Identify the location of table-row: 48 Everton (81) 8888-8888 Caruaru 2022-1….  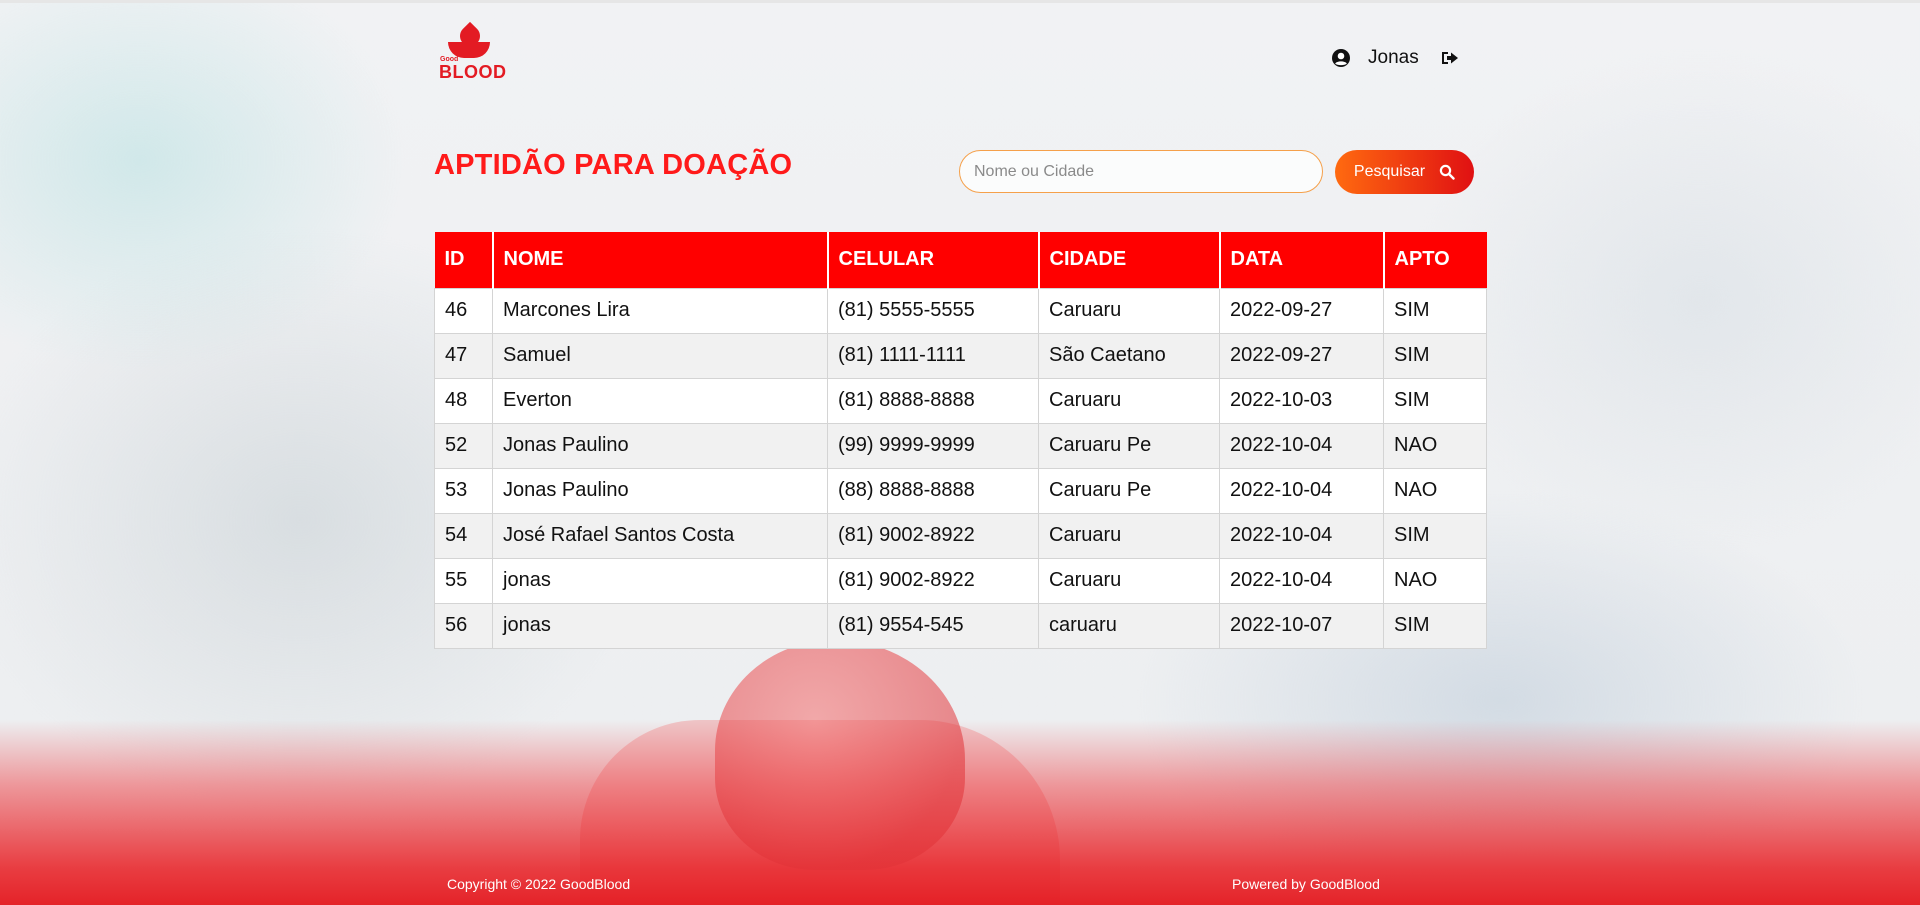
(960, 400).